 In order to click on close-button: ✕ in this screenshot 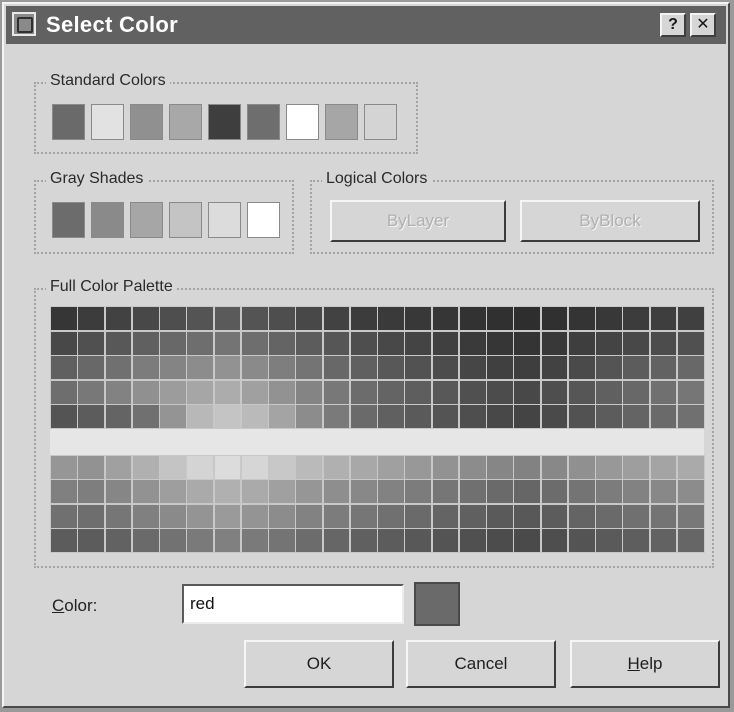, I will do `click(703, 25)`.